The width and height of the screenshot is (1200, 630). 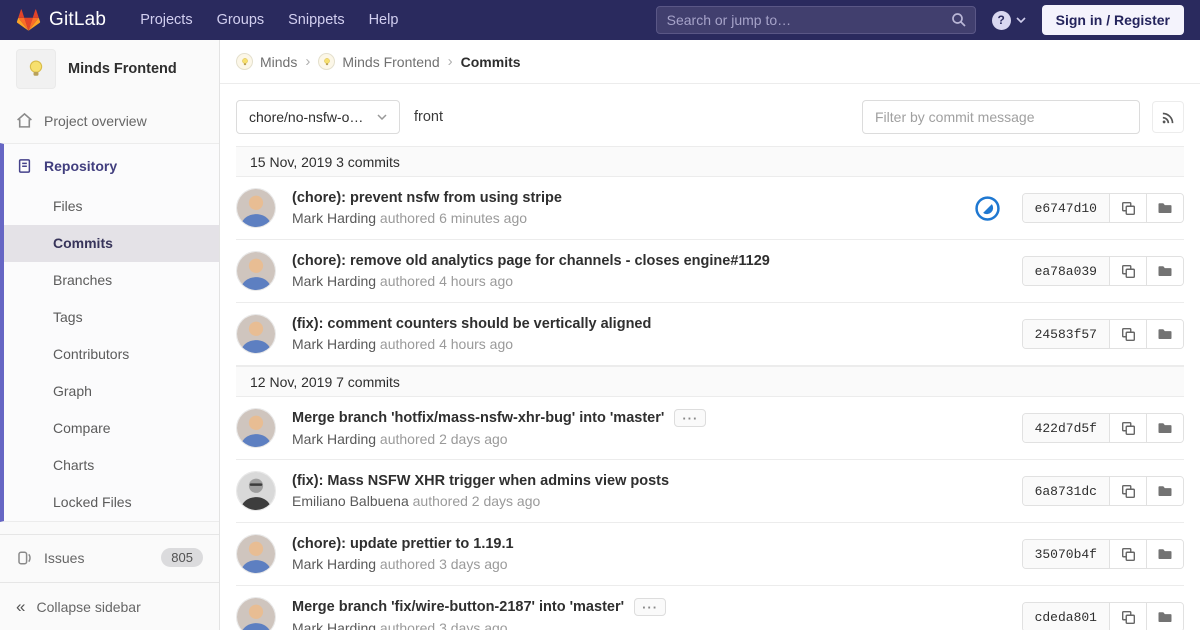 I want to click on sidebar-item-locked-files: Locked Files, so click(x=111, y=502).